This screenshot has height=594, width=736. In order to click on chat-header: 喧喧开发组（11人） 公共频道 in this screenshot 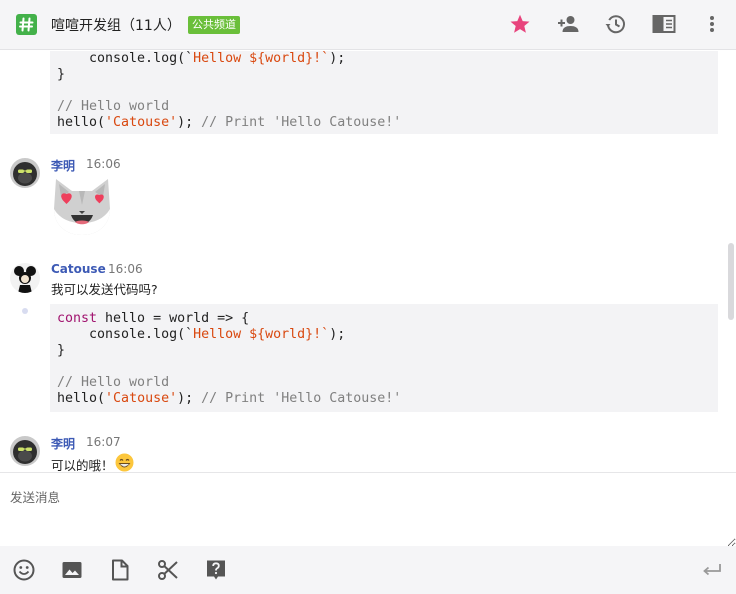, I will do `click(368, 25)`.